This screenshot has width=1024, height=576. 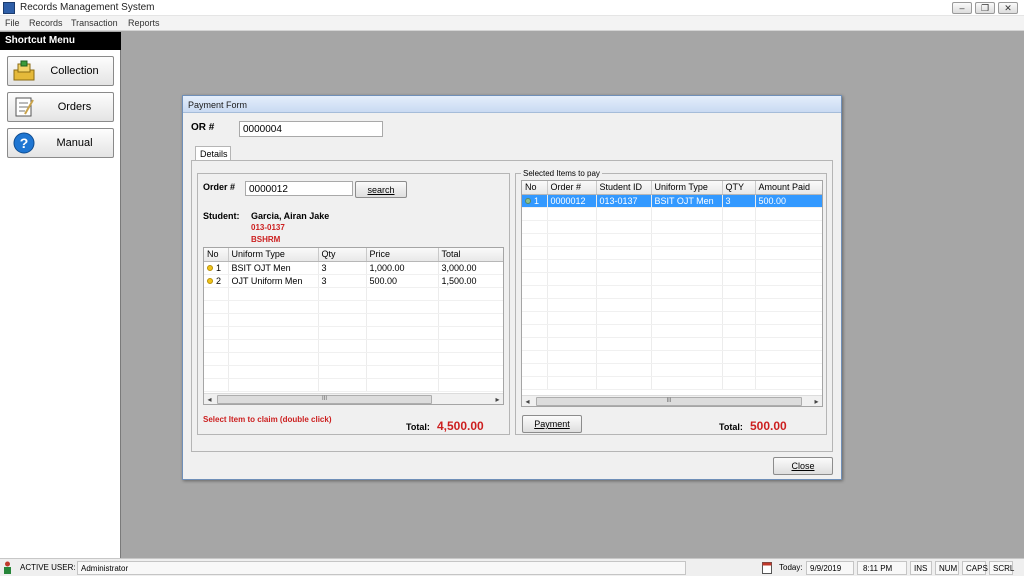 I want to click on num-indicator: NUM, so click(x=947, y=568).